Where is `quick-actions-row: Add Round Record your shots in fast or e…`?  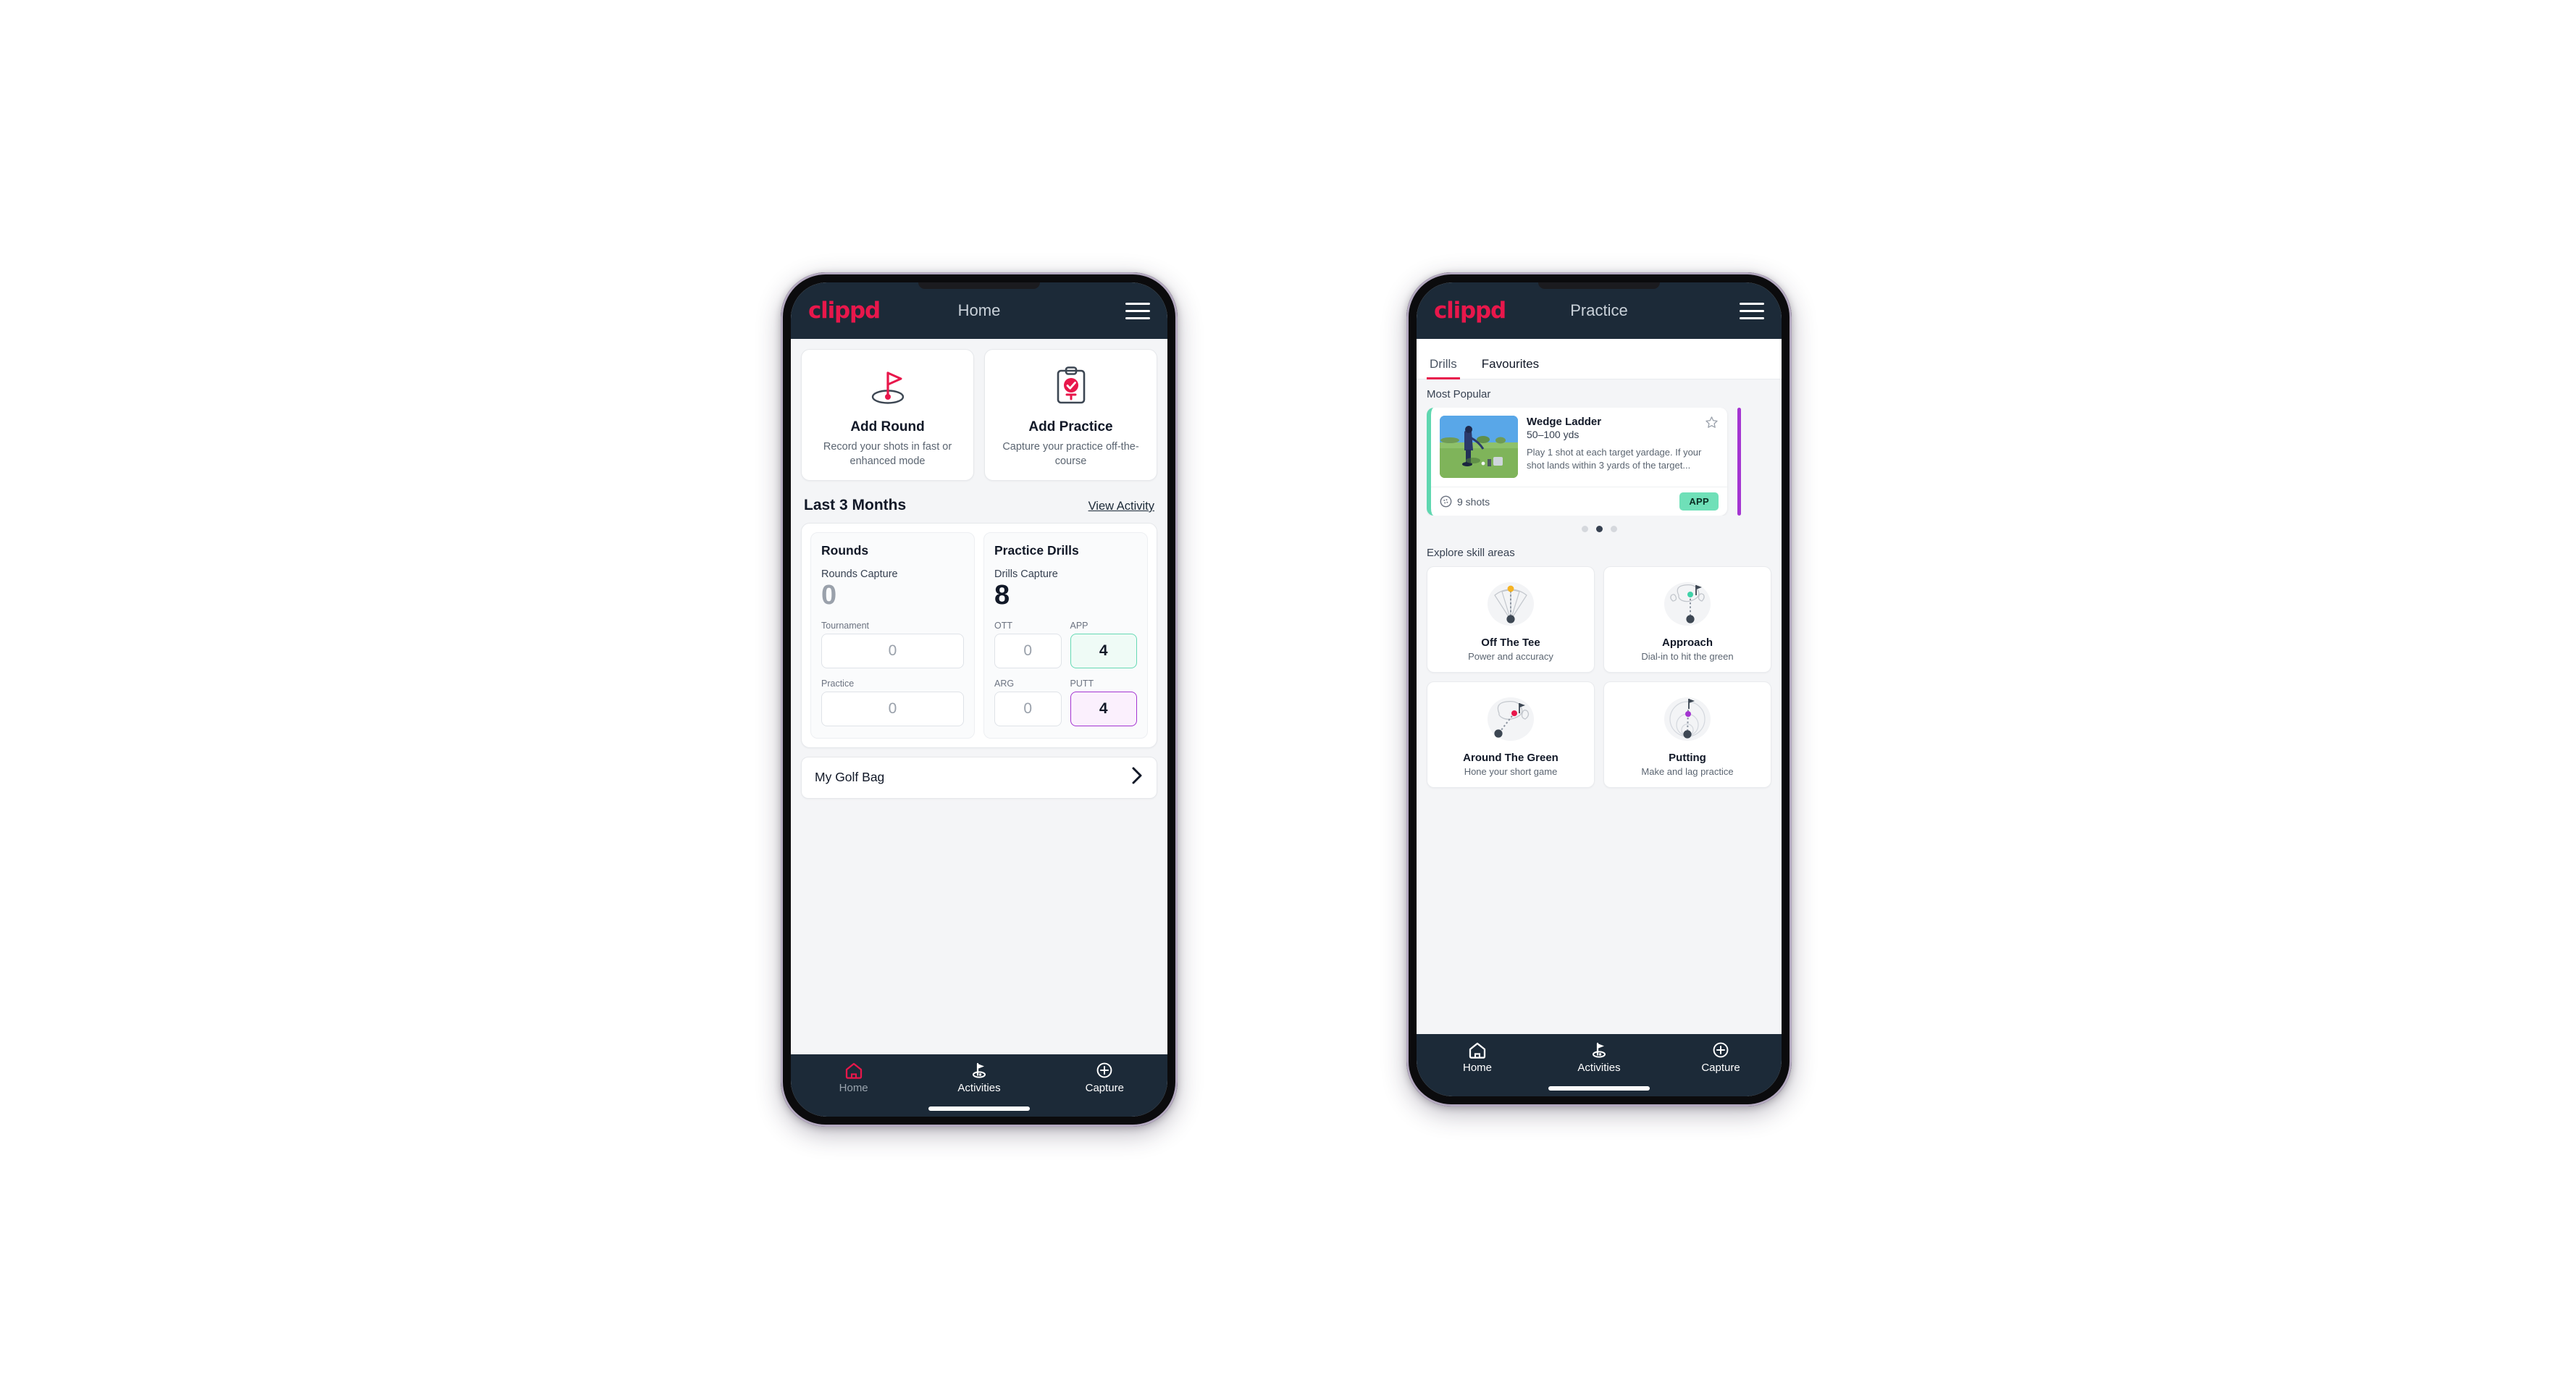 quick-actions-row: Add Round Record your shots in fast or e… is located at coordinates (979, 415).